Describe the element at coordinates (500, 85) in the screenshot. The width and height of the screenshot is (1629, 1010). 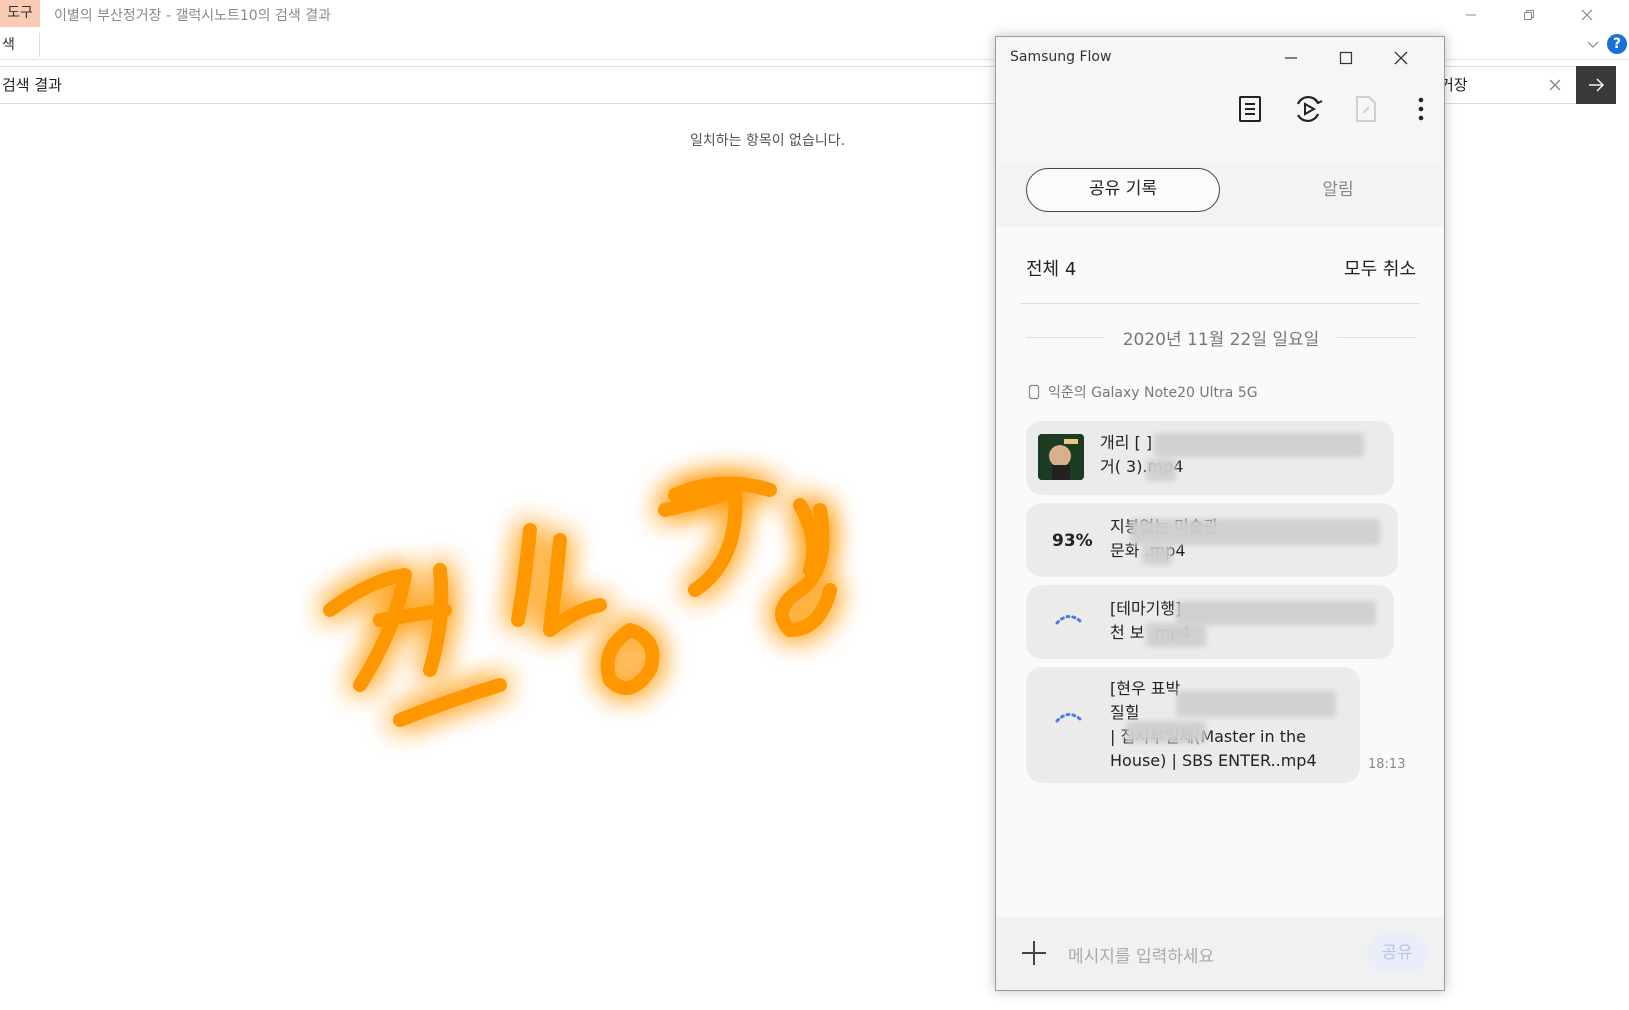
I see `address-bar: 검색 결과` at that location.